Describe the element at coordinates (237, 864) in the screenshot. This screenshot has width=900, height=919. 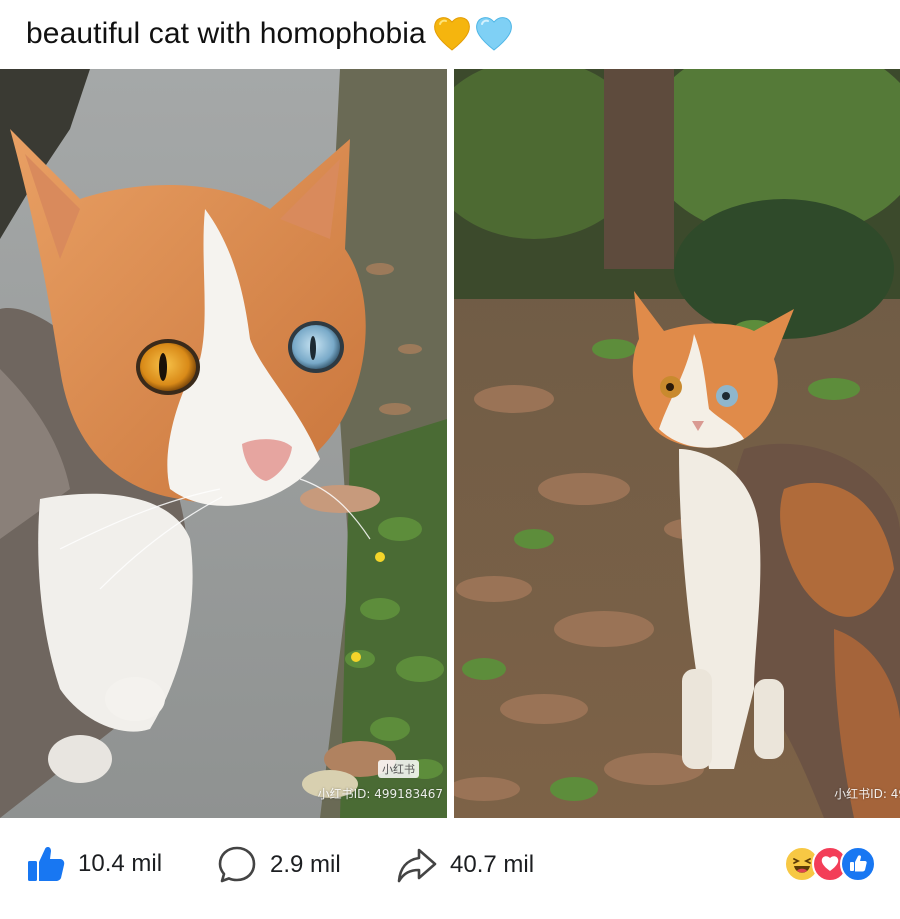
I see `comment-bubble-icon` at that location.